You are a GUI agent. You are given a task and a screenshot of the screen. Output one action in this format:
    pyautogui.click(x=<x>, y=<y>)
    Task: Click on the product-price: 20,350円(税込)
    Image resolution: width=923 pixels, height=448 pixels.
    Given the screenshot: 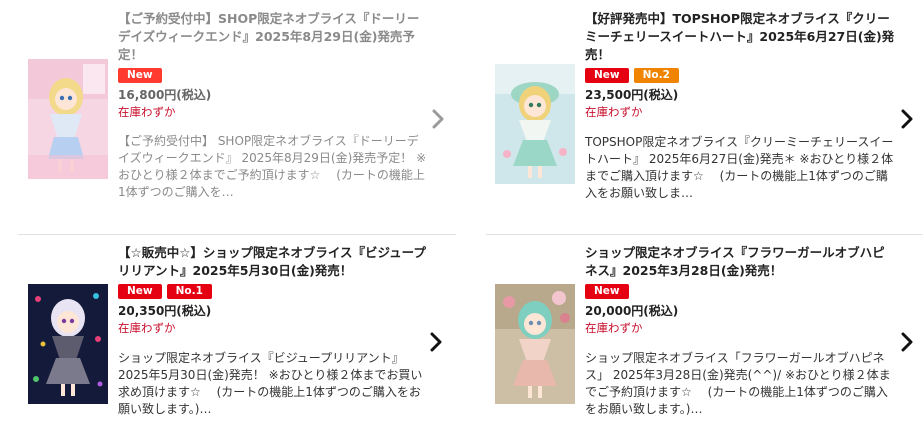 What is the action you would take?
    pyautogui.click(x=165, y=311)
    